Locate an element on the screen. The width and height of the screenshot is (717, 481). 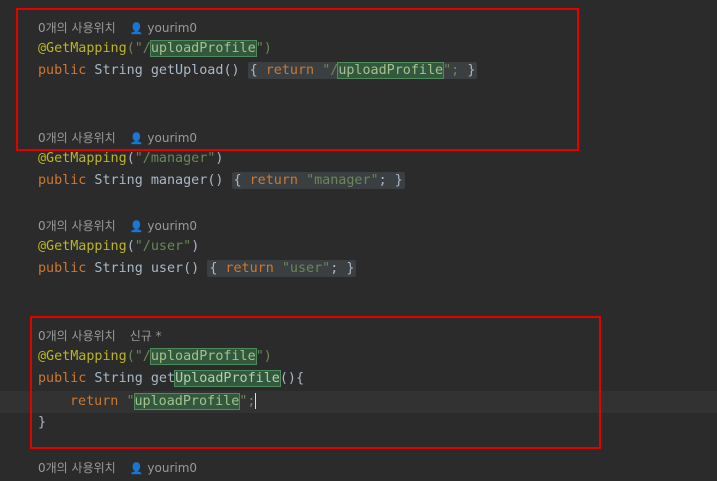
method-name: user is located at coordinates (167, 268).